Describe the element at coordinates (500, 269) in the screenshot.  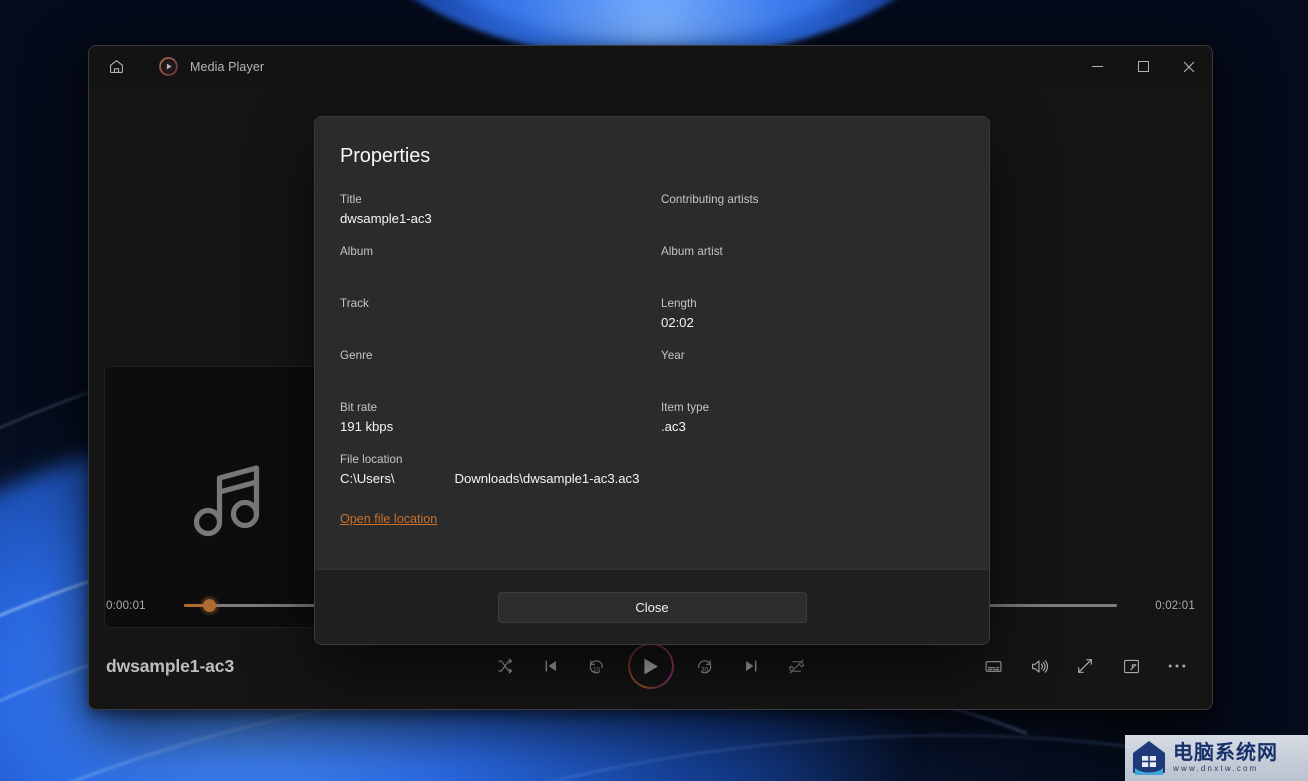
I see `field-album: Album` at that location.